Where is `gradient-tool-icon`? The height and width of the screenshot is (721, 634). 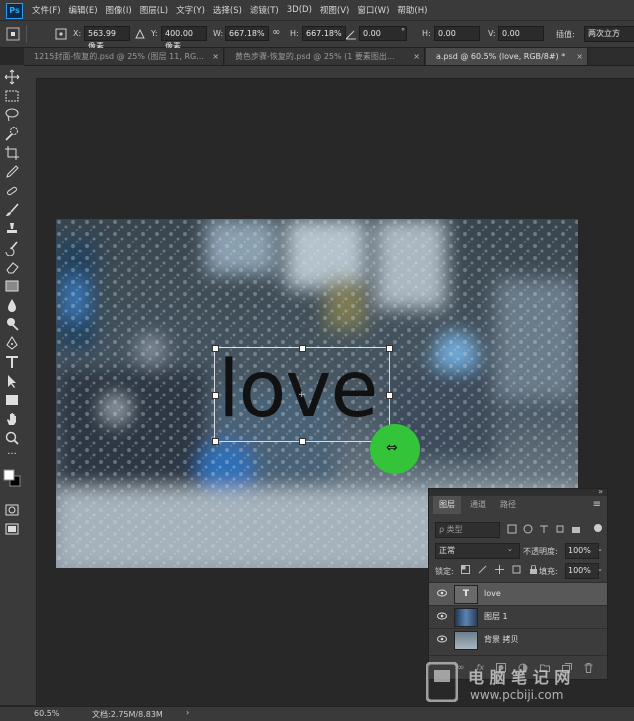
gradient-tool-icon is located at coordinates (12, 286).